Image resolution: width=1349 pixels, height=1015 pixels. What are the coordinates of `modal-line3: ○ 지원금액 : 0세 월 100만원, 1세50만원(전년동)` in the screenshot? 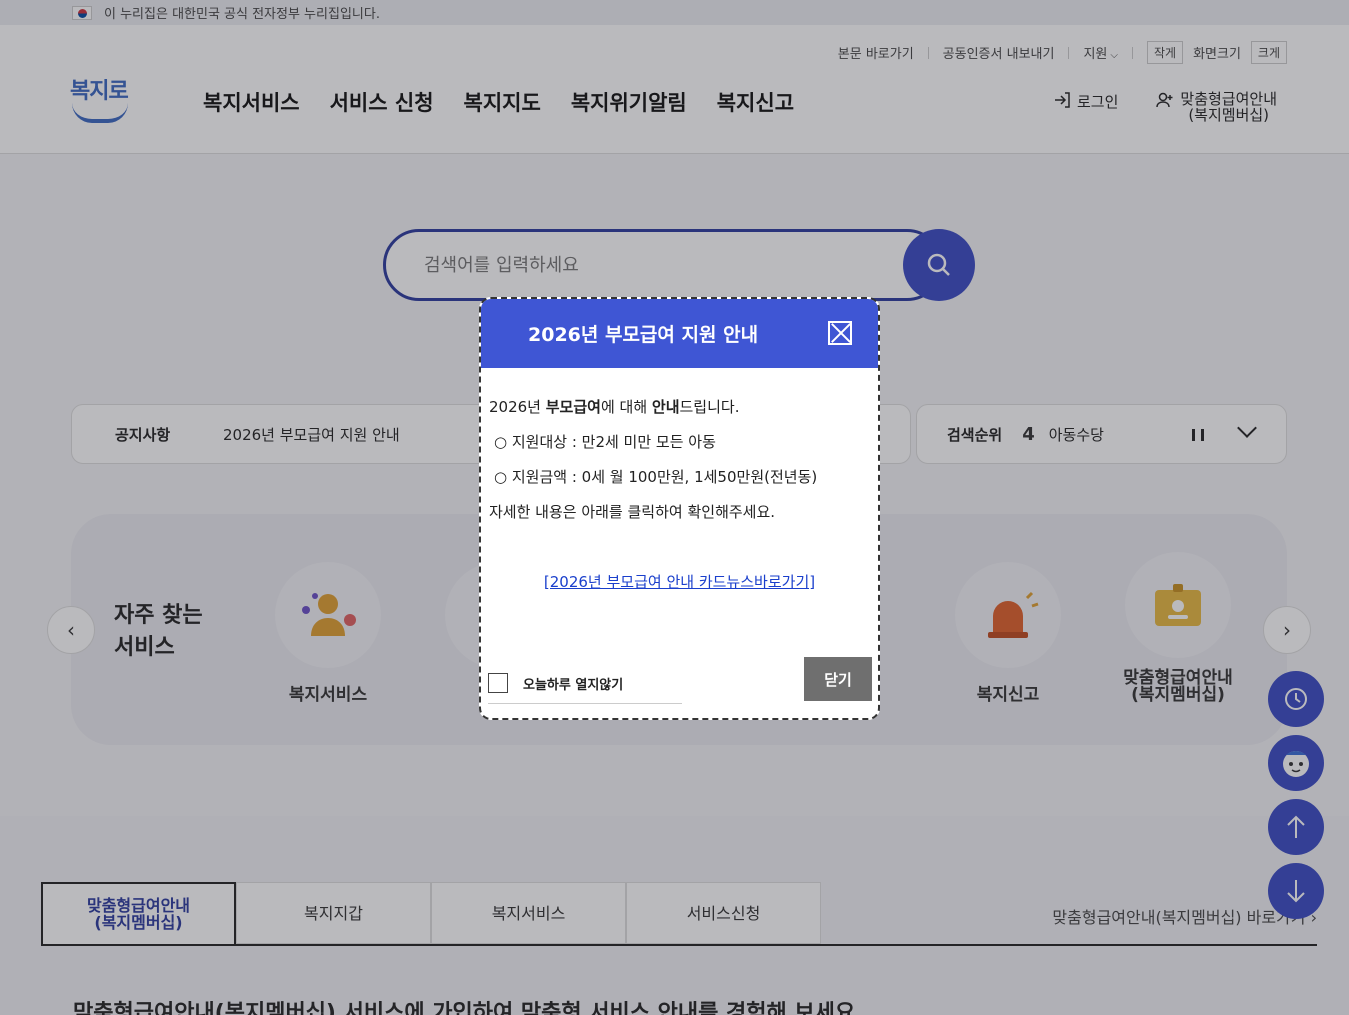 It's located at (656, 477).